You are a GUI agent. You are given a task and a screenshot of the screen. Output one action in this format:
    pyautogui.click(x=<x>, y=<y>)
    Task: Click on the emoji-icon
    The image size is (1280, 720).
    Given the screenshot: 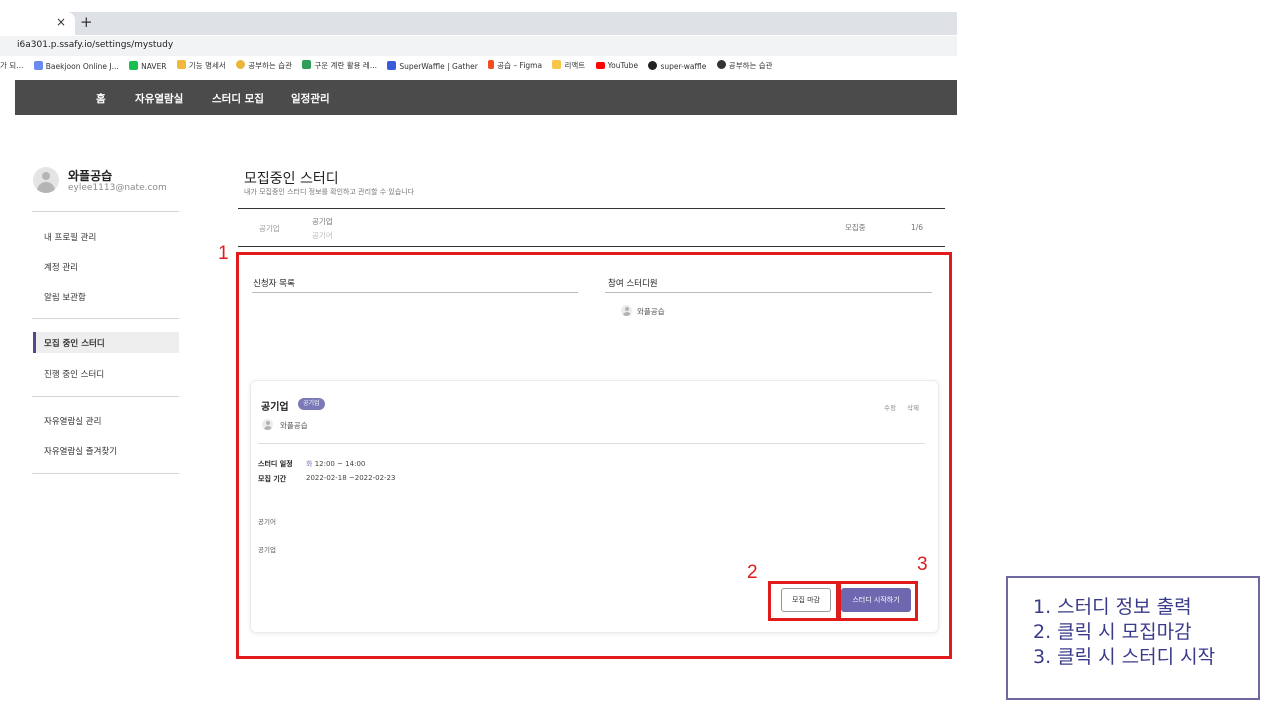 What is the action you would take?
    pyautogui.click(x=241, y=64)
    